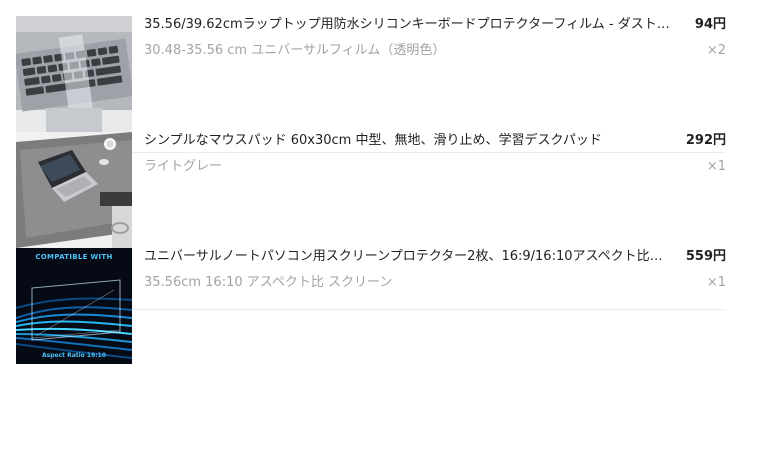 The height and width of the screenshot is (461, 765). What do you see at coordinates (705, 140) in the screenshot?
I see `item-price: 292円` at bounding box center [705, 140].